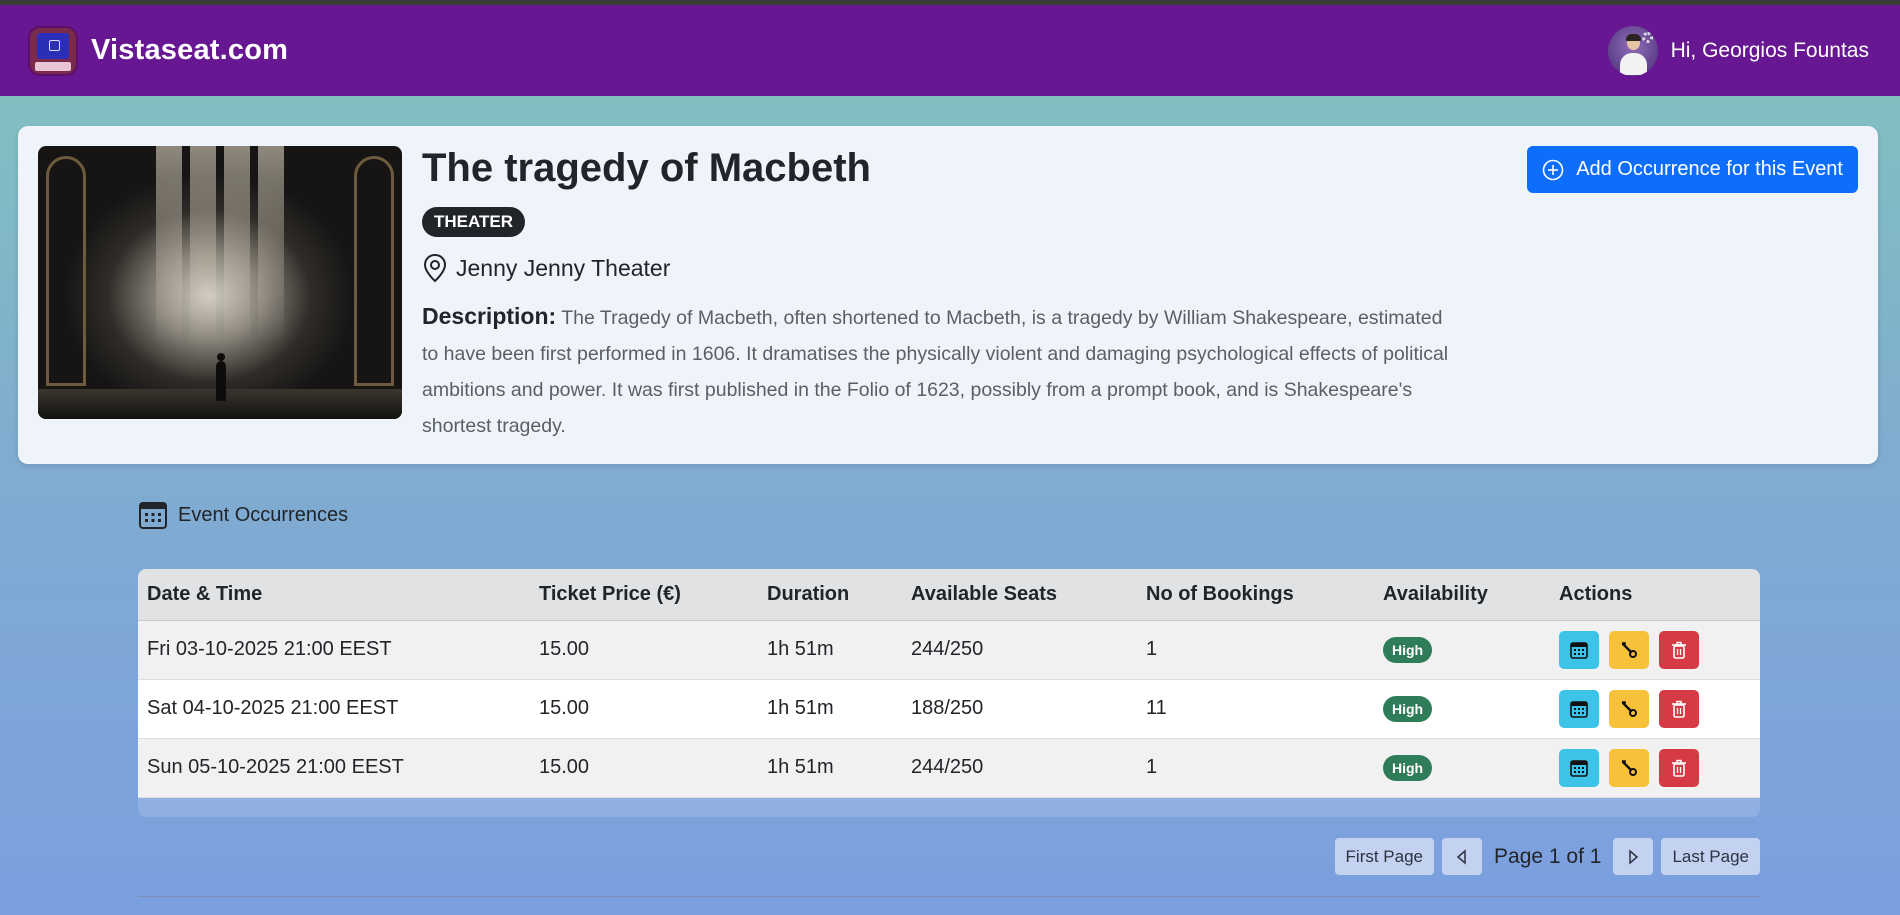 This screenshot has height=915, width=1900. I want to click on occurrences-title: Event Occurrences, so click(263, 514).